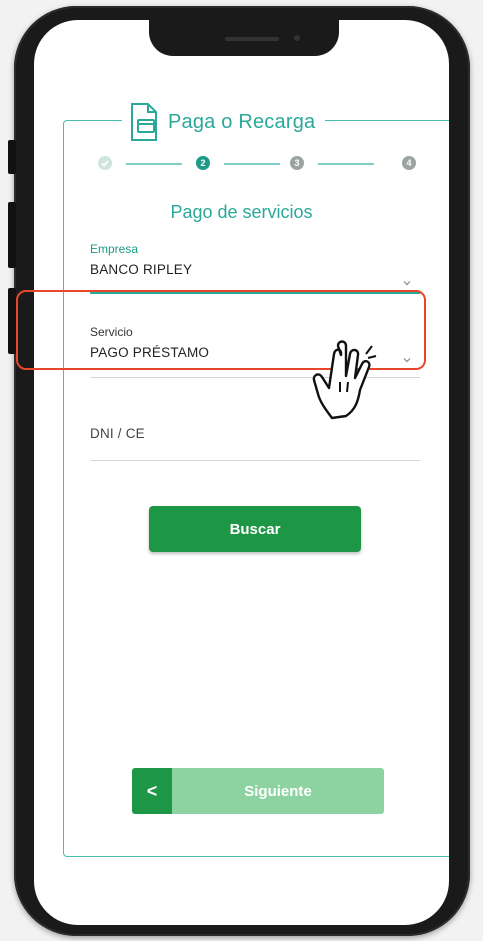 This screenshot has height=941, width=483. Describe the element at coordinates (344, 380) in the screenshot. I see `hand-pointer-icon` at that location.